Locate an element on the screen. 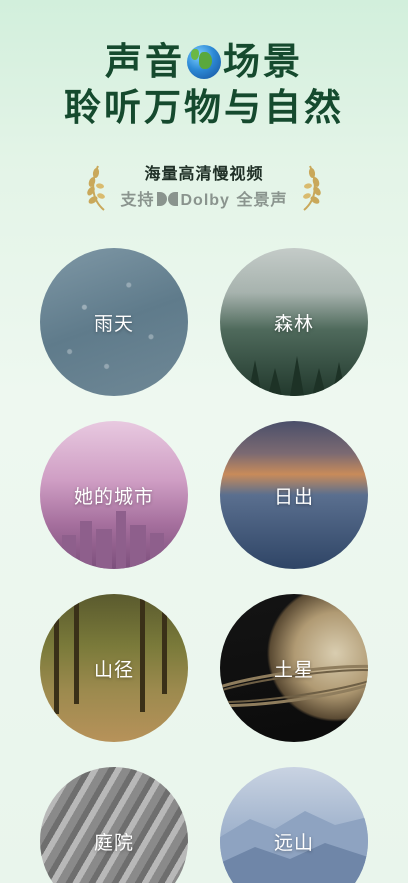 This screenshot has width=408, height=883. scene-card-mountain-path: 山径 is located at coordinates (114, 668).